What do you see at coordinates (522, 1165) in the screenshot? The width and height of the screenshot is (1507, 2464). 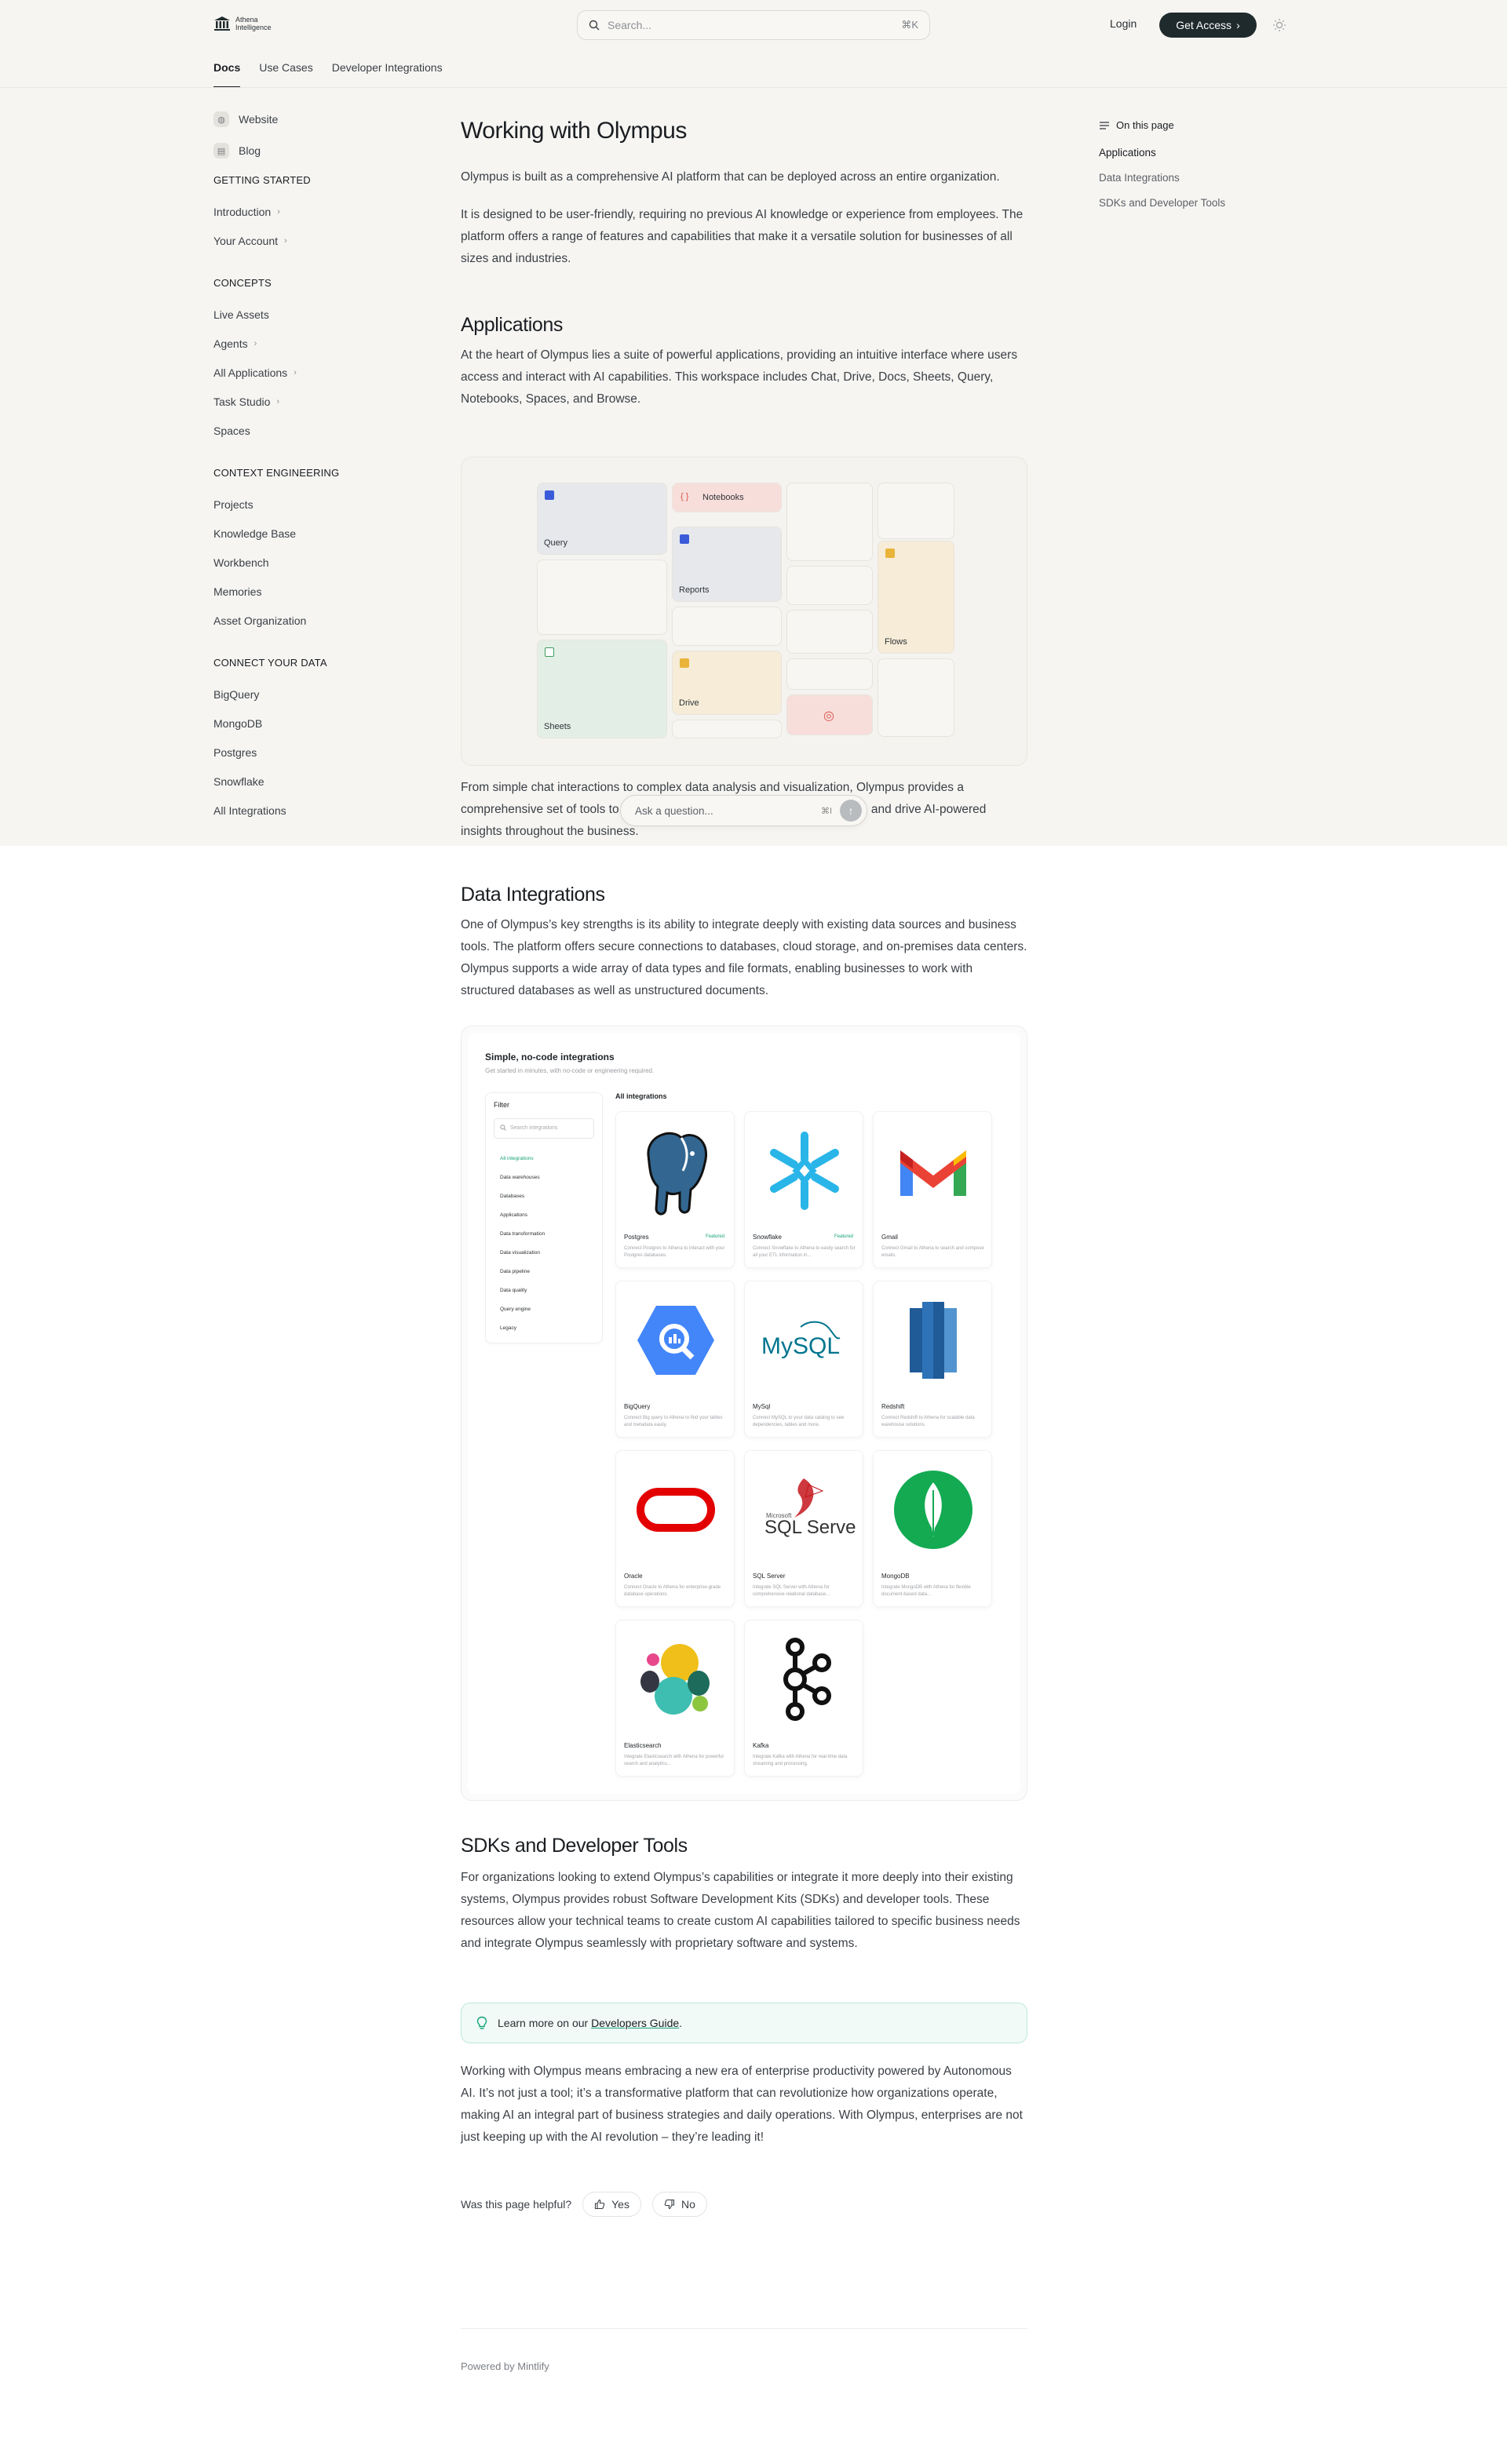 I see `filter-option: All integrations` at bounding box center [522, 1165].